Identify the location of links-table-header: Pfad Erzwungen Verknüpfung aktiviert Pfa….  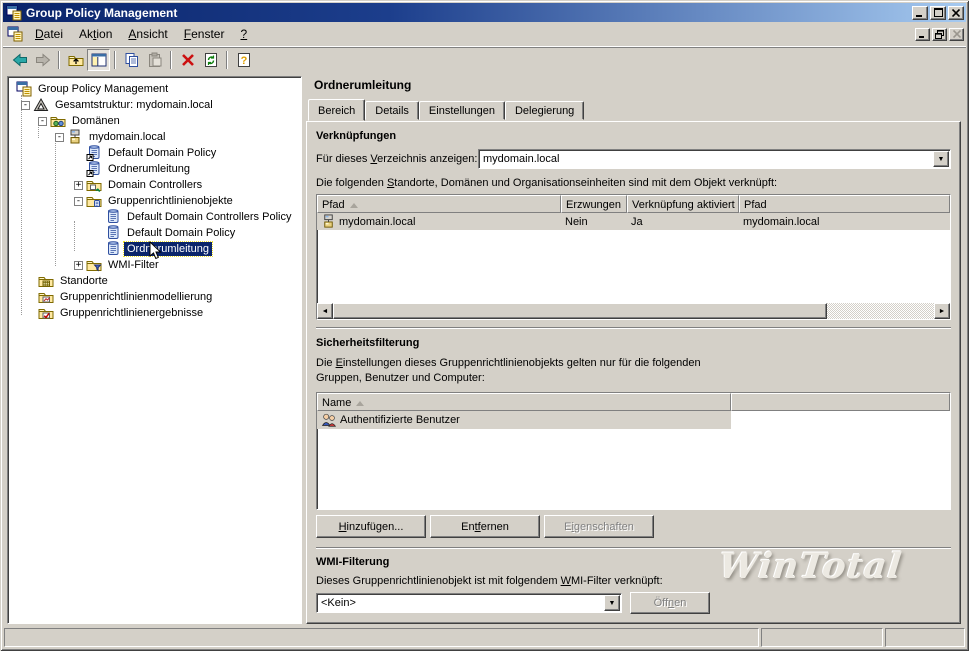
(633, 204).